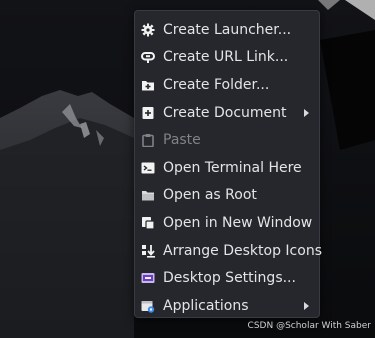 This screenshot has width=375, height=338. I want to click on terminal-icon, so click(148, 168).